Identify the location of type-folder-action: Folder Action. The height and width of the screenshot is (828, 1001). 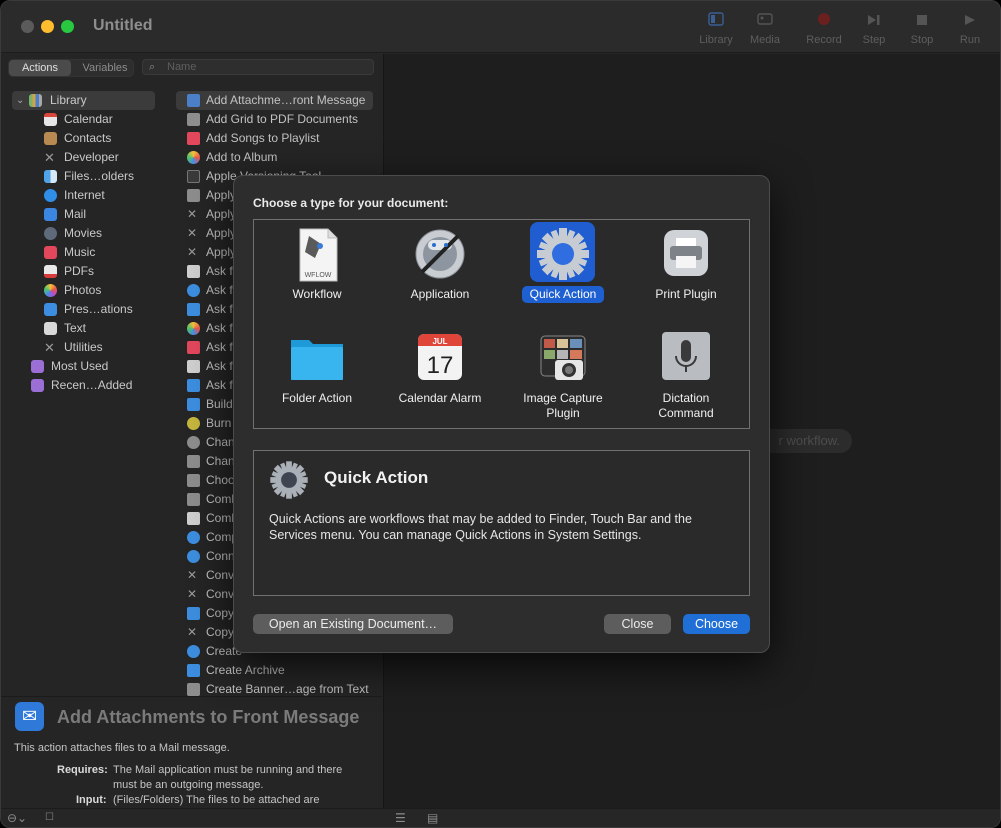
(317, 376).